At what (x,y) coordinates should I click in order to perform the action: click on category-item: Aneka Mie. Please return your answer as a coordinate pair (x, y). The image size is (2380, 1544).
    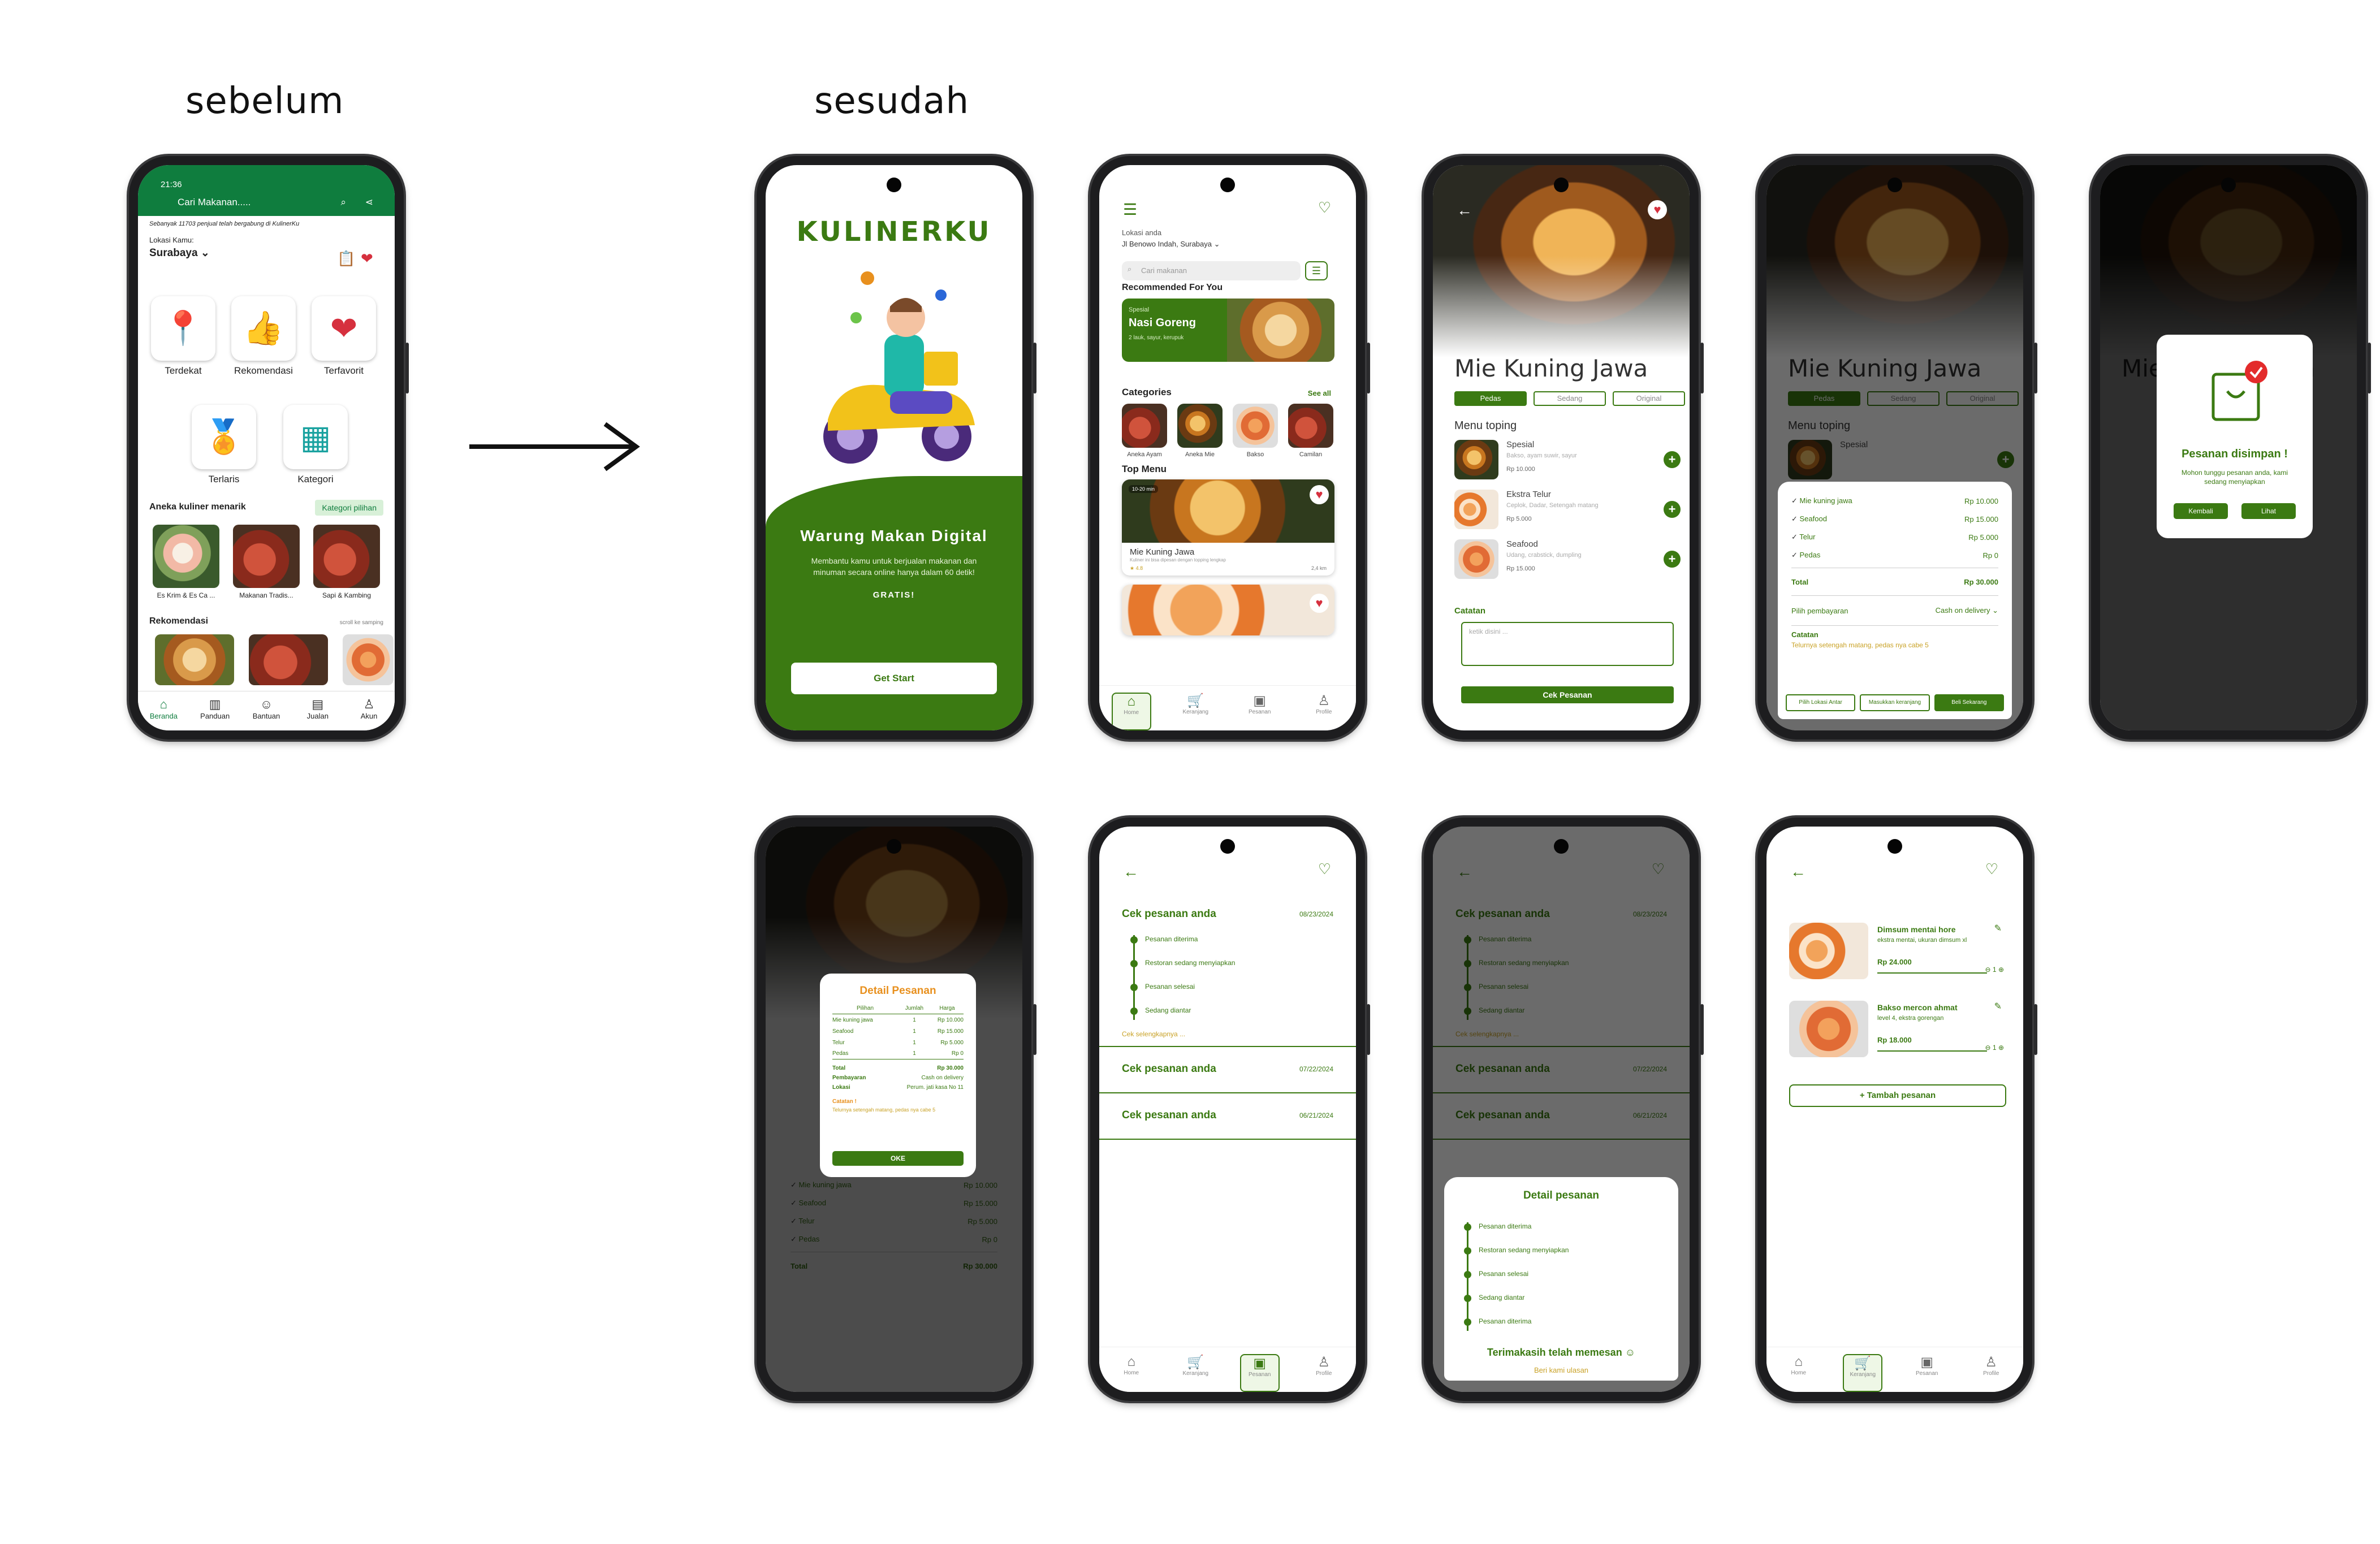
    Looking at the image, I should click on (1200, 431).